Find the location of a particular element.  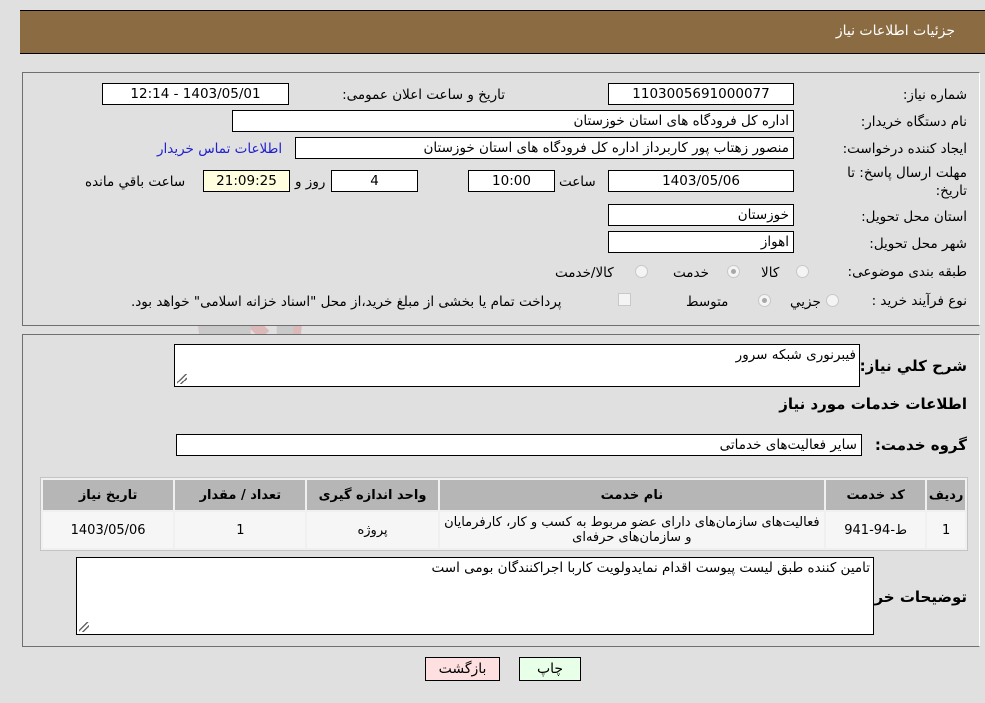

category-option-service: خدمت is located at coordinates (691, 273).